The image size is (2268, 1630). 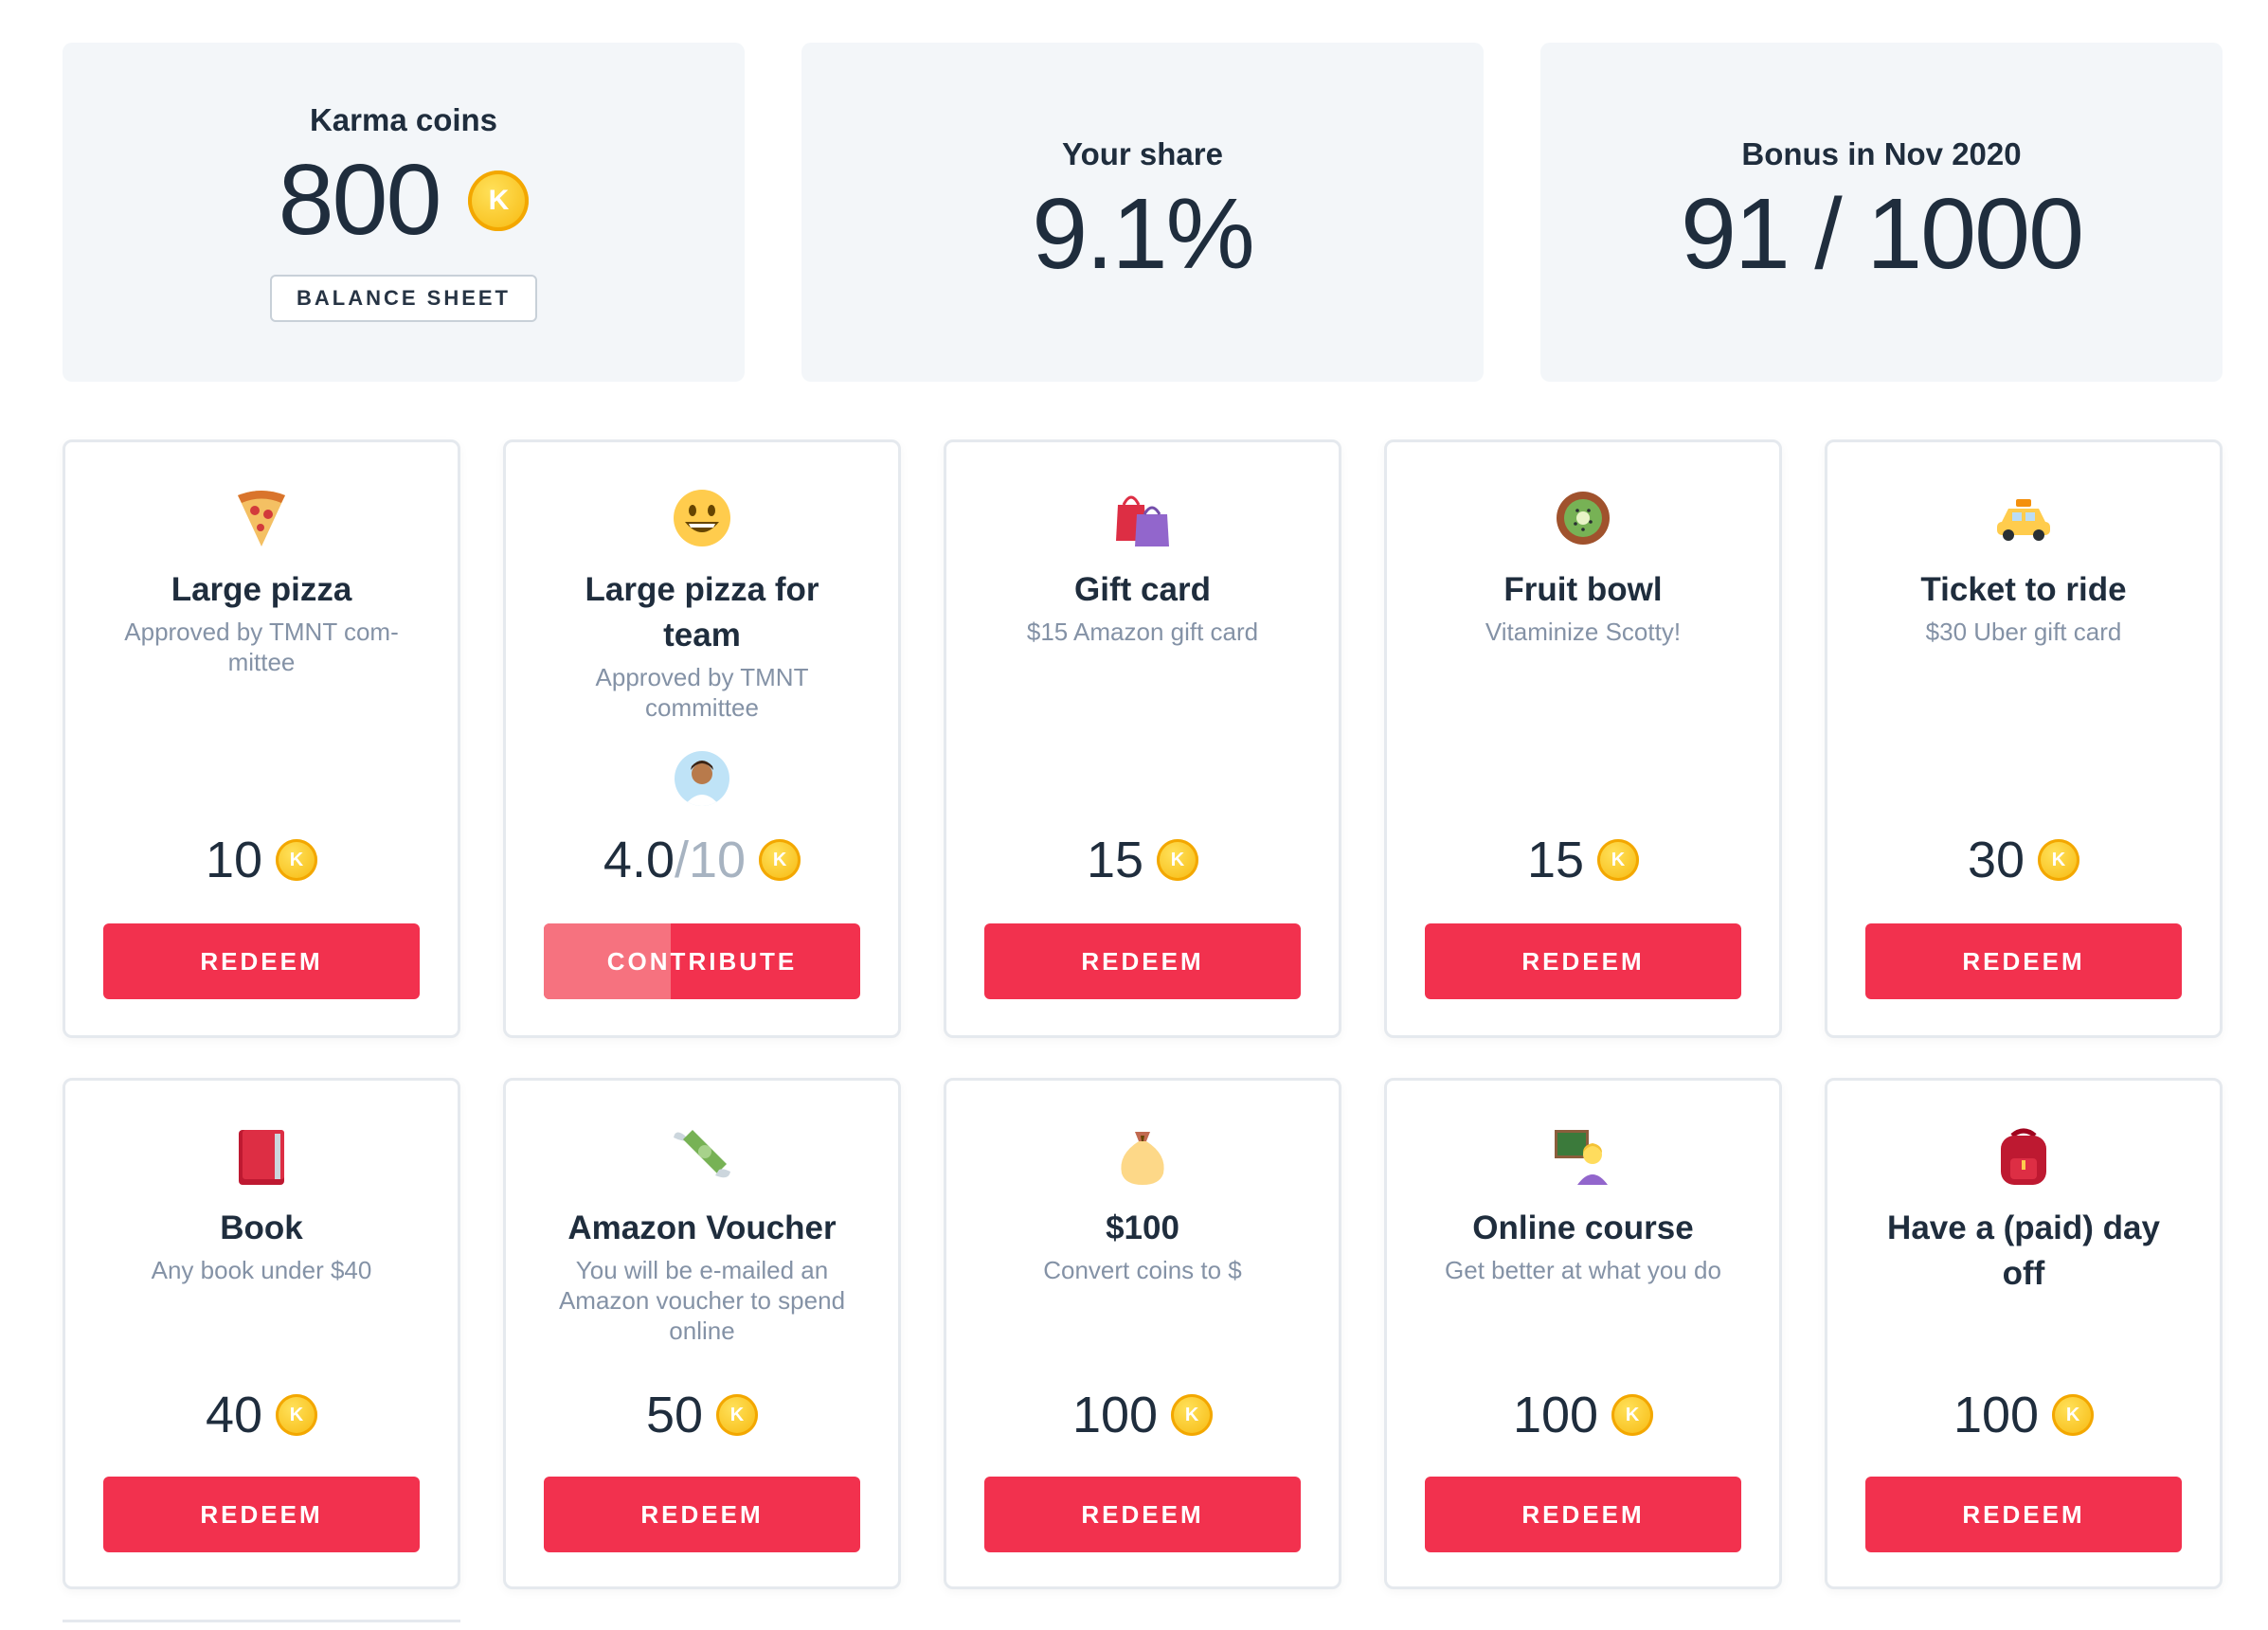 What do you see at coordinates (403, 298) in the screenshot?
I see `balance-sheet-button: BALANCE SHEET` at bounding box center [403, 298].